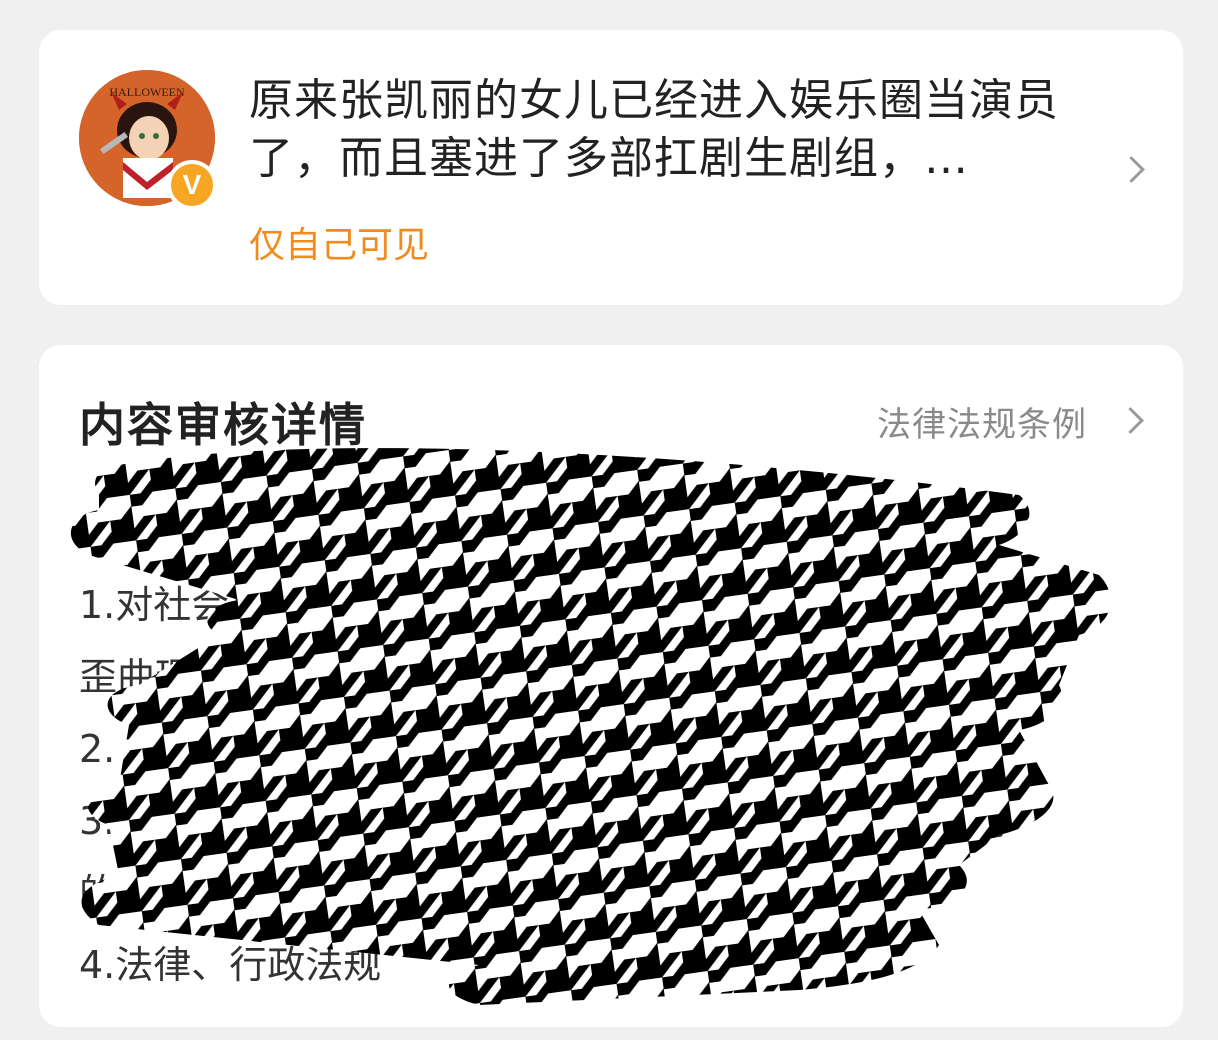 Image resolution: width=1218 pixels, height=1040 pixels. I want to click on review-line: 3.非法集会、结社 秩序, so click(548, 821).